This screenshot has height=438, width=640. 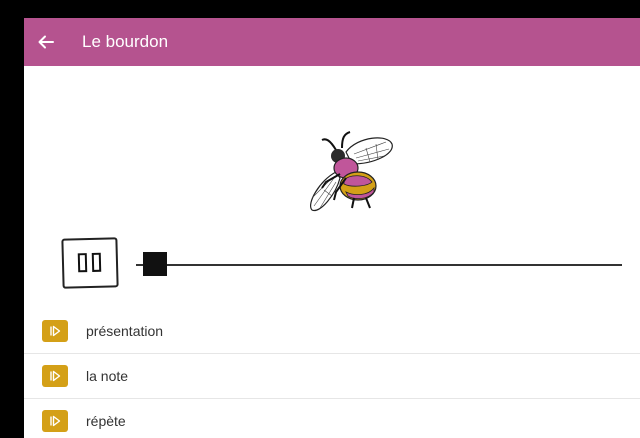 What do you see at coordinates (106, 421) in the screenshot?
I see `track-label: répète` at bounding box center [106, 421].